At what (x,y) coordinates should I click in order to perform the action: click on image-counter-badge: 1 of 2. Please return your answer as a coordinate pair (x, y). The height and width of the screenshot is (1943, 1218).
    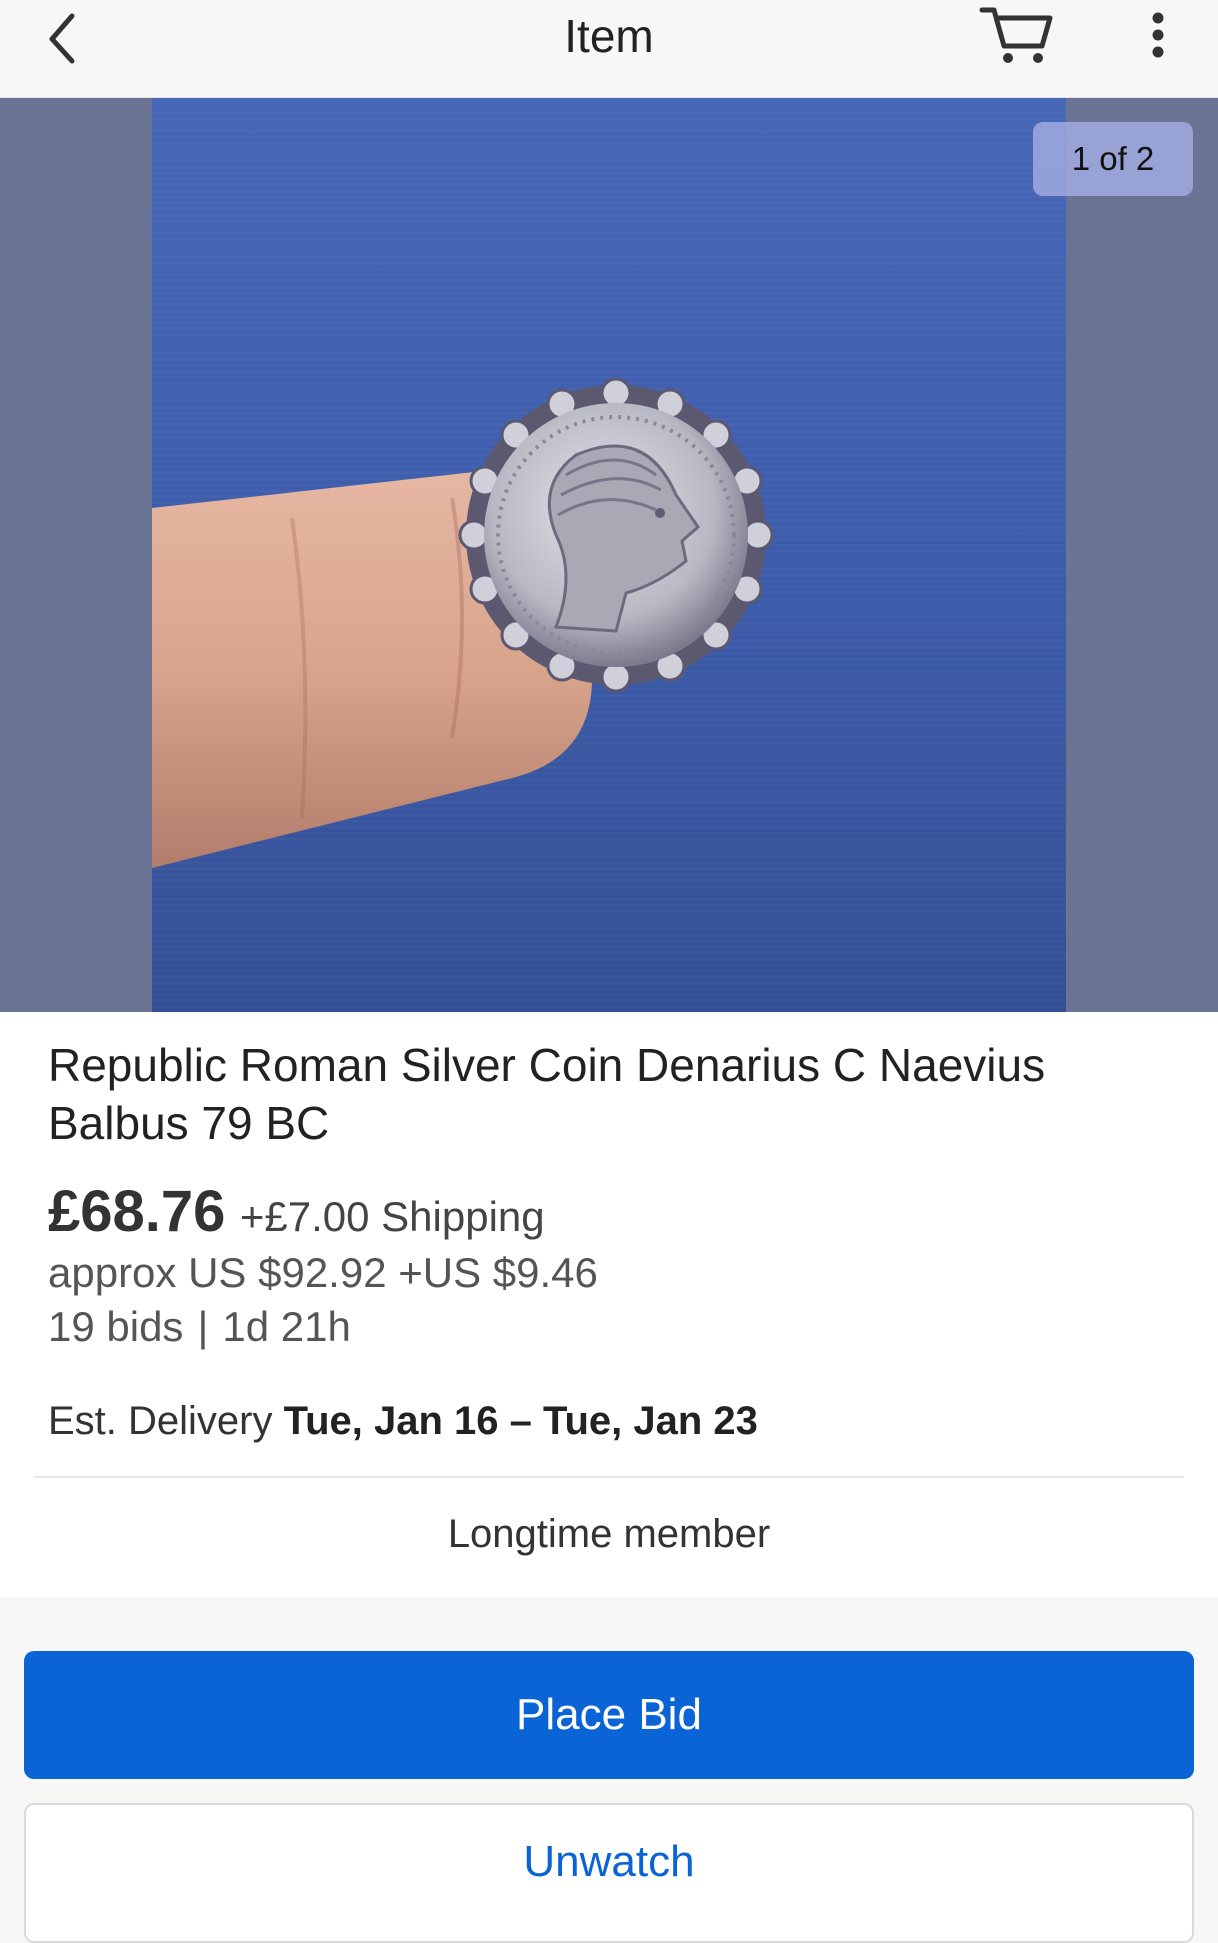
    Looking at the image, I should click on (1113, 159).